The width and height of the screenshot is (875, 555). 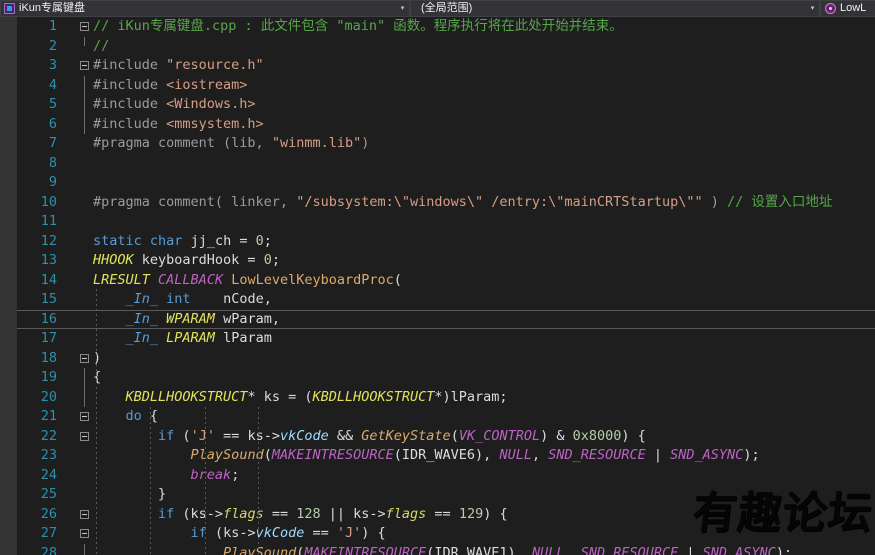 I want to click on scope-dropdown: (全局范围) ▾, so click(x=615, y=8).